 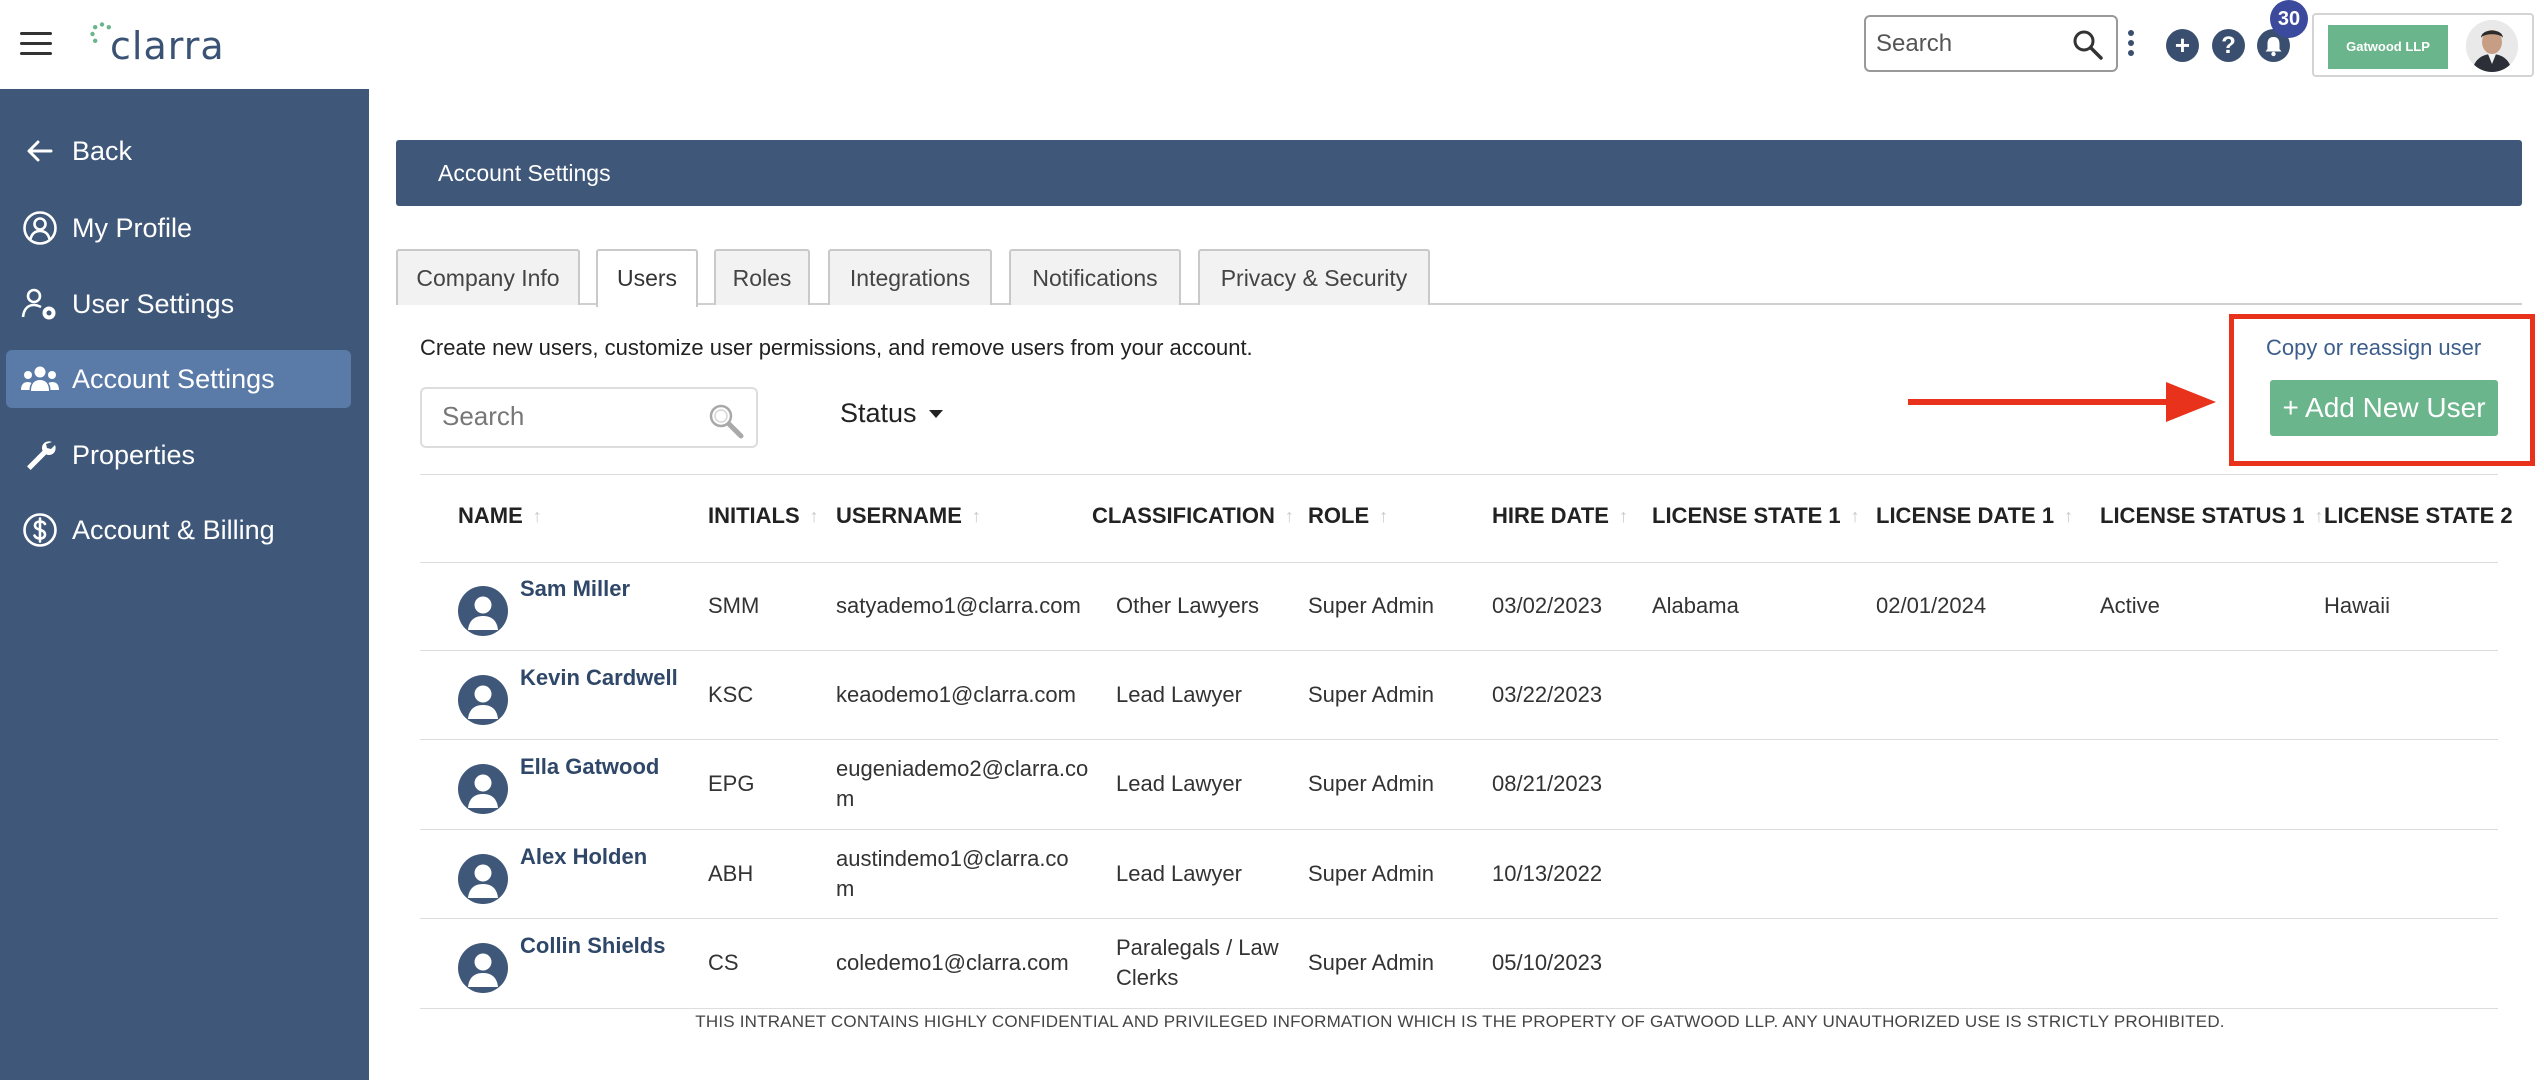 I want to click on column-header-license-state-2: LICENSE STATE 2, so click(x=2418, y=516).